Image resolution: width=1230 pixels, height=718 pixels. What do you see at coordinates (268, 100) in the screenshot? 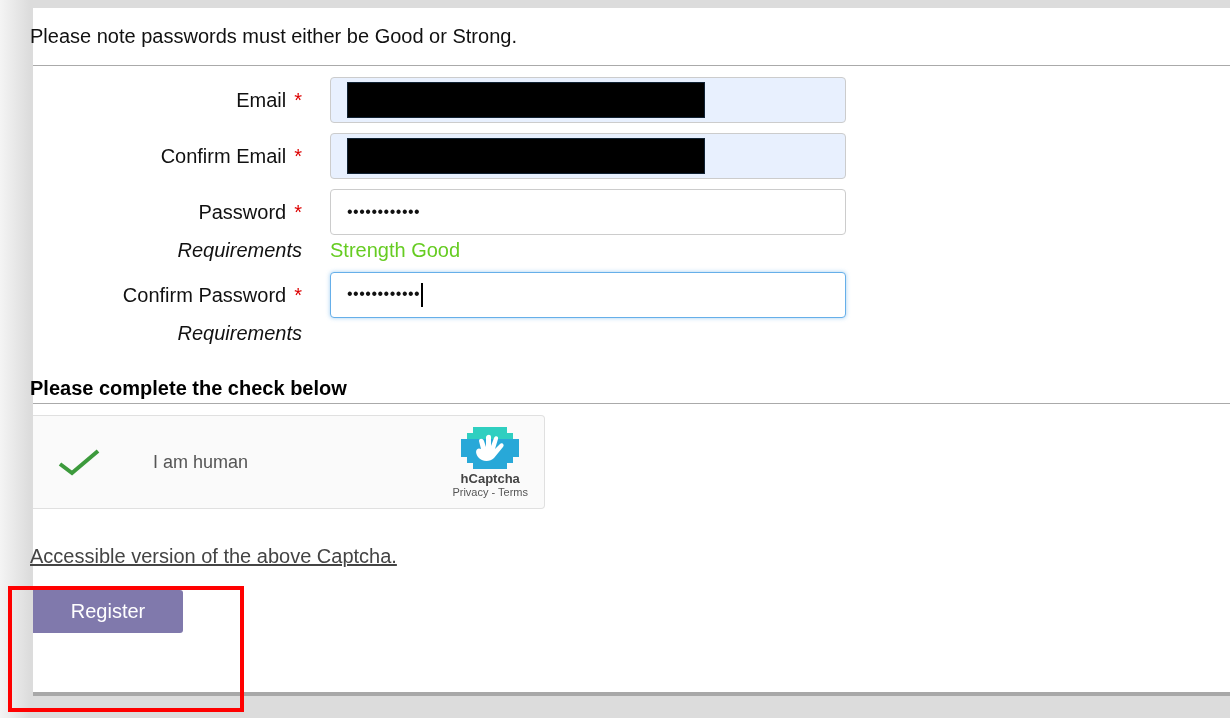
I see `field-label: Email *` at bounding box center [268, 100].